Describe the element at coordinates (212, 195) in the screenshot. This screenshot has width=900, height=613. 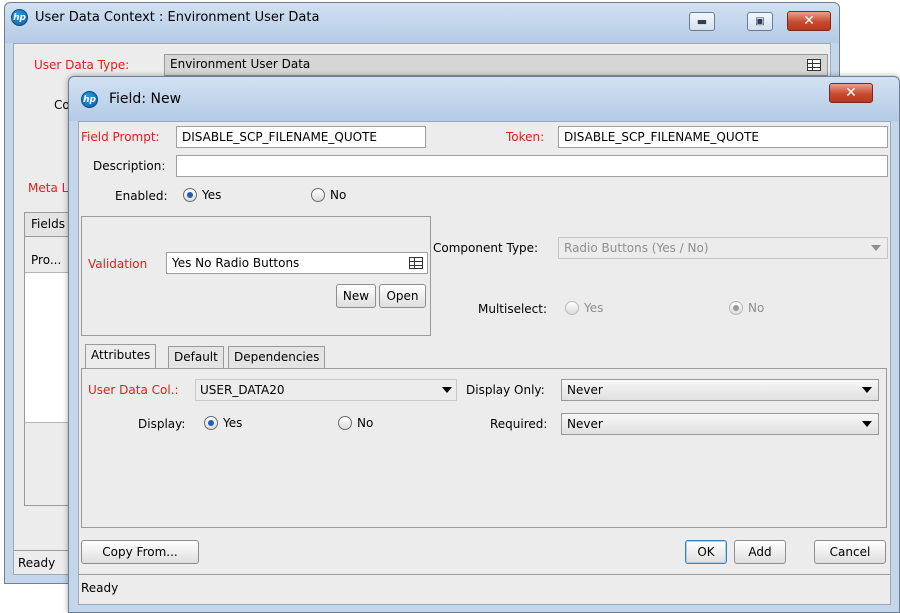
I see `enabled-yes-label: Yes` at that location.